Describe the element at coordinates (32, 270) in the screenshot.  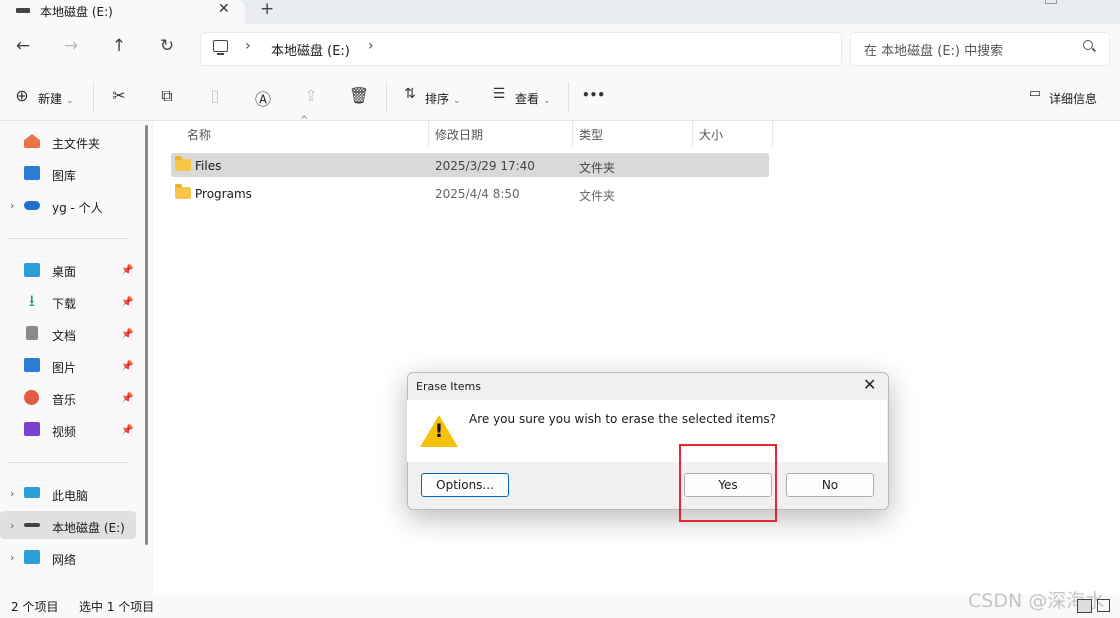
I see `desktop-icon` at that location.